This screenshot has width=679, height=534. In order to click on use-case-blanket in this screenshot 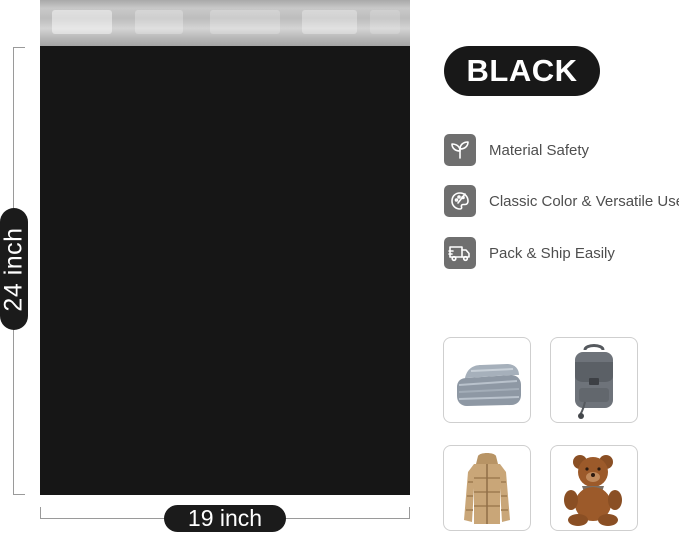, I will do `click(487, 380)`.